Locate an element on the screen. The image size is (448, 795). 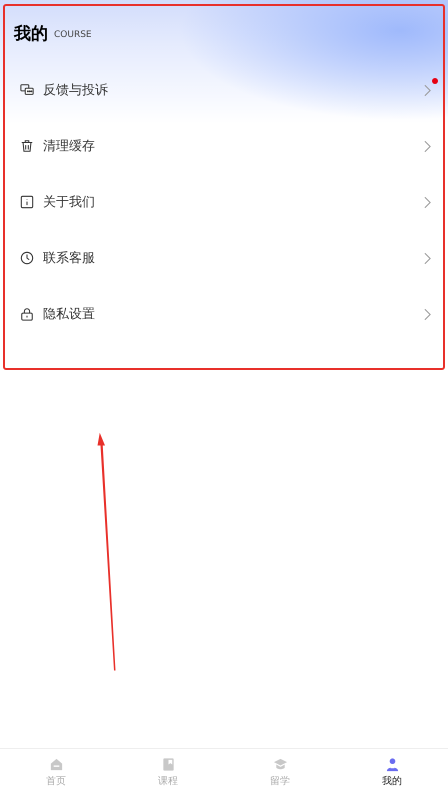
menu-label: 反馈与投诉 is located at coordinates (76, 90).